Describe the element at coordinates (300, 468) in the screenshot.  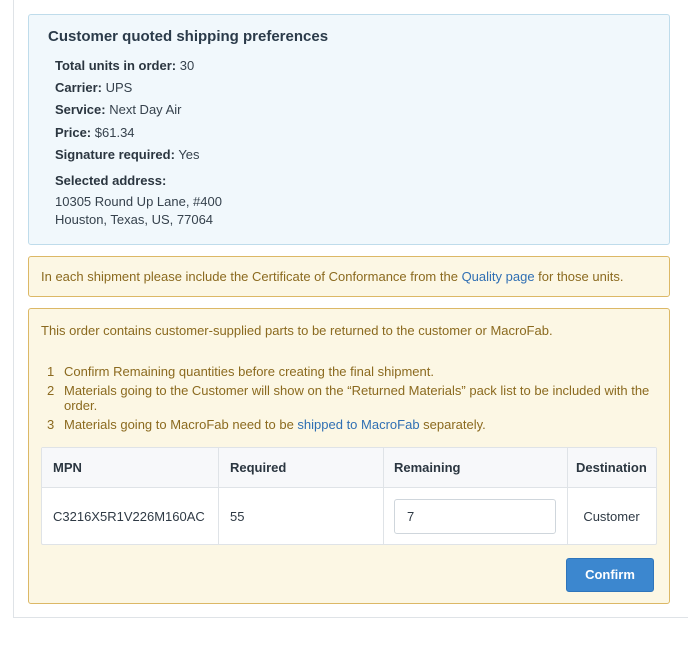
I see `column-header-required: Required` at that location.